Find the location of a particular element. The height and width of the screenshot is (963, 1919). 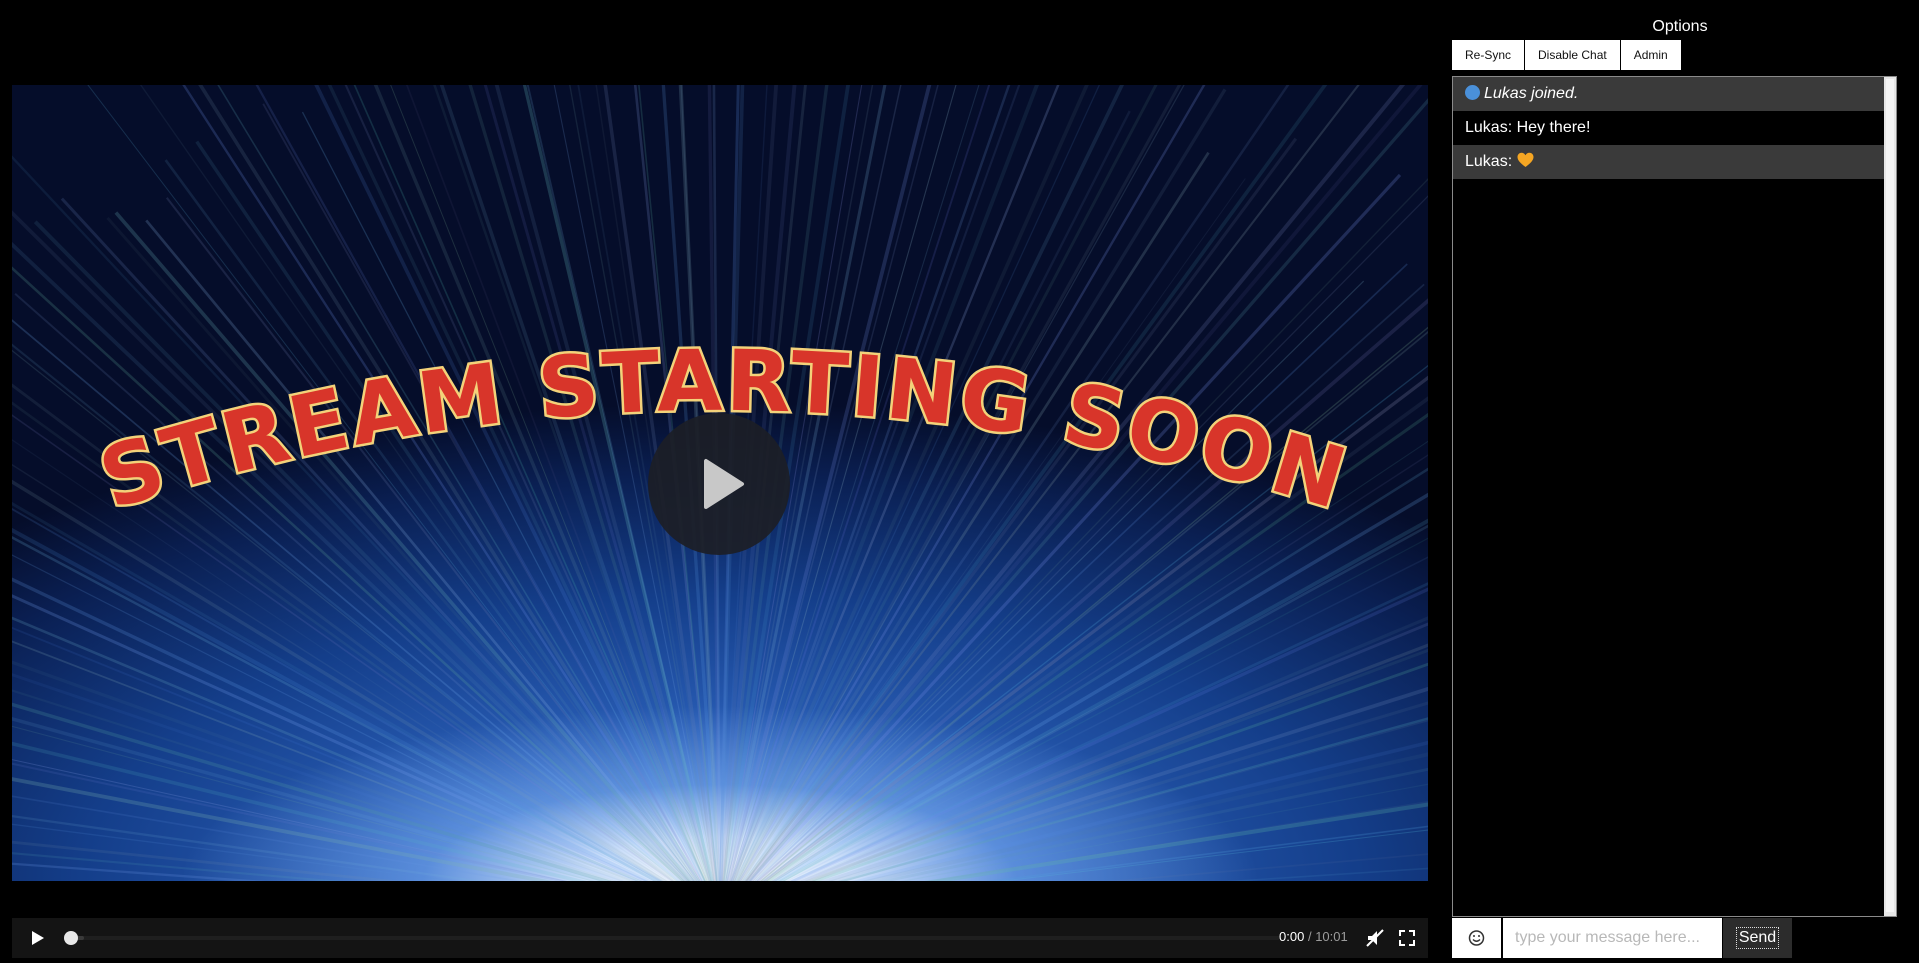

options-title: Options is located at coordinates (1680, 26).